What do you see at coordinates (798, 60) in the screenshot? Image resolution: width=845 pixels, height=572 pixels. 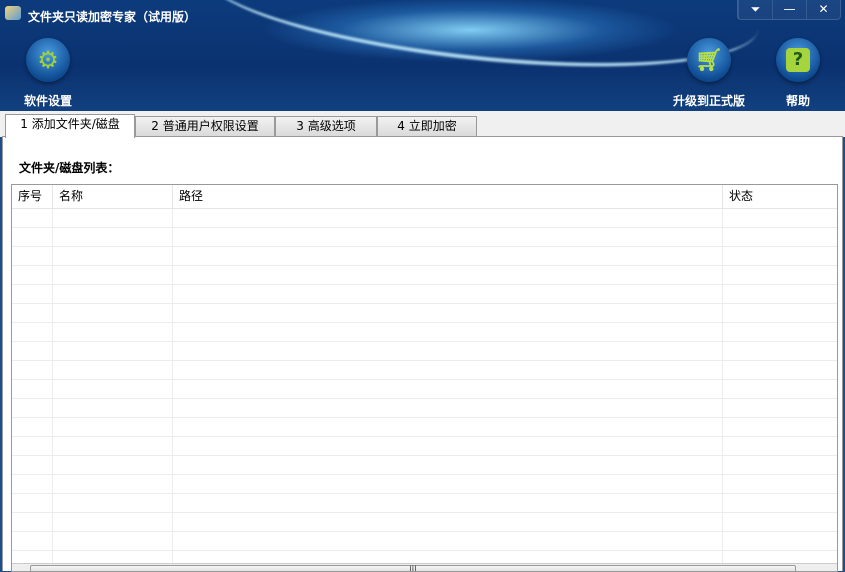 I see `help-icon: ?` at bounding box center [798, 60].